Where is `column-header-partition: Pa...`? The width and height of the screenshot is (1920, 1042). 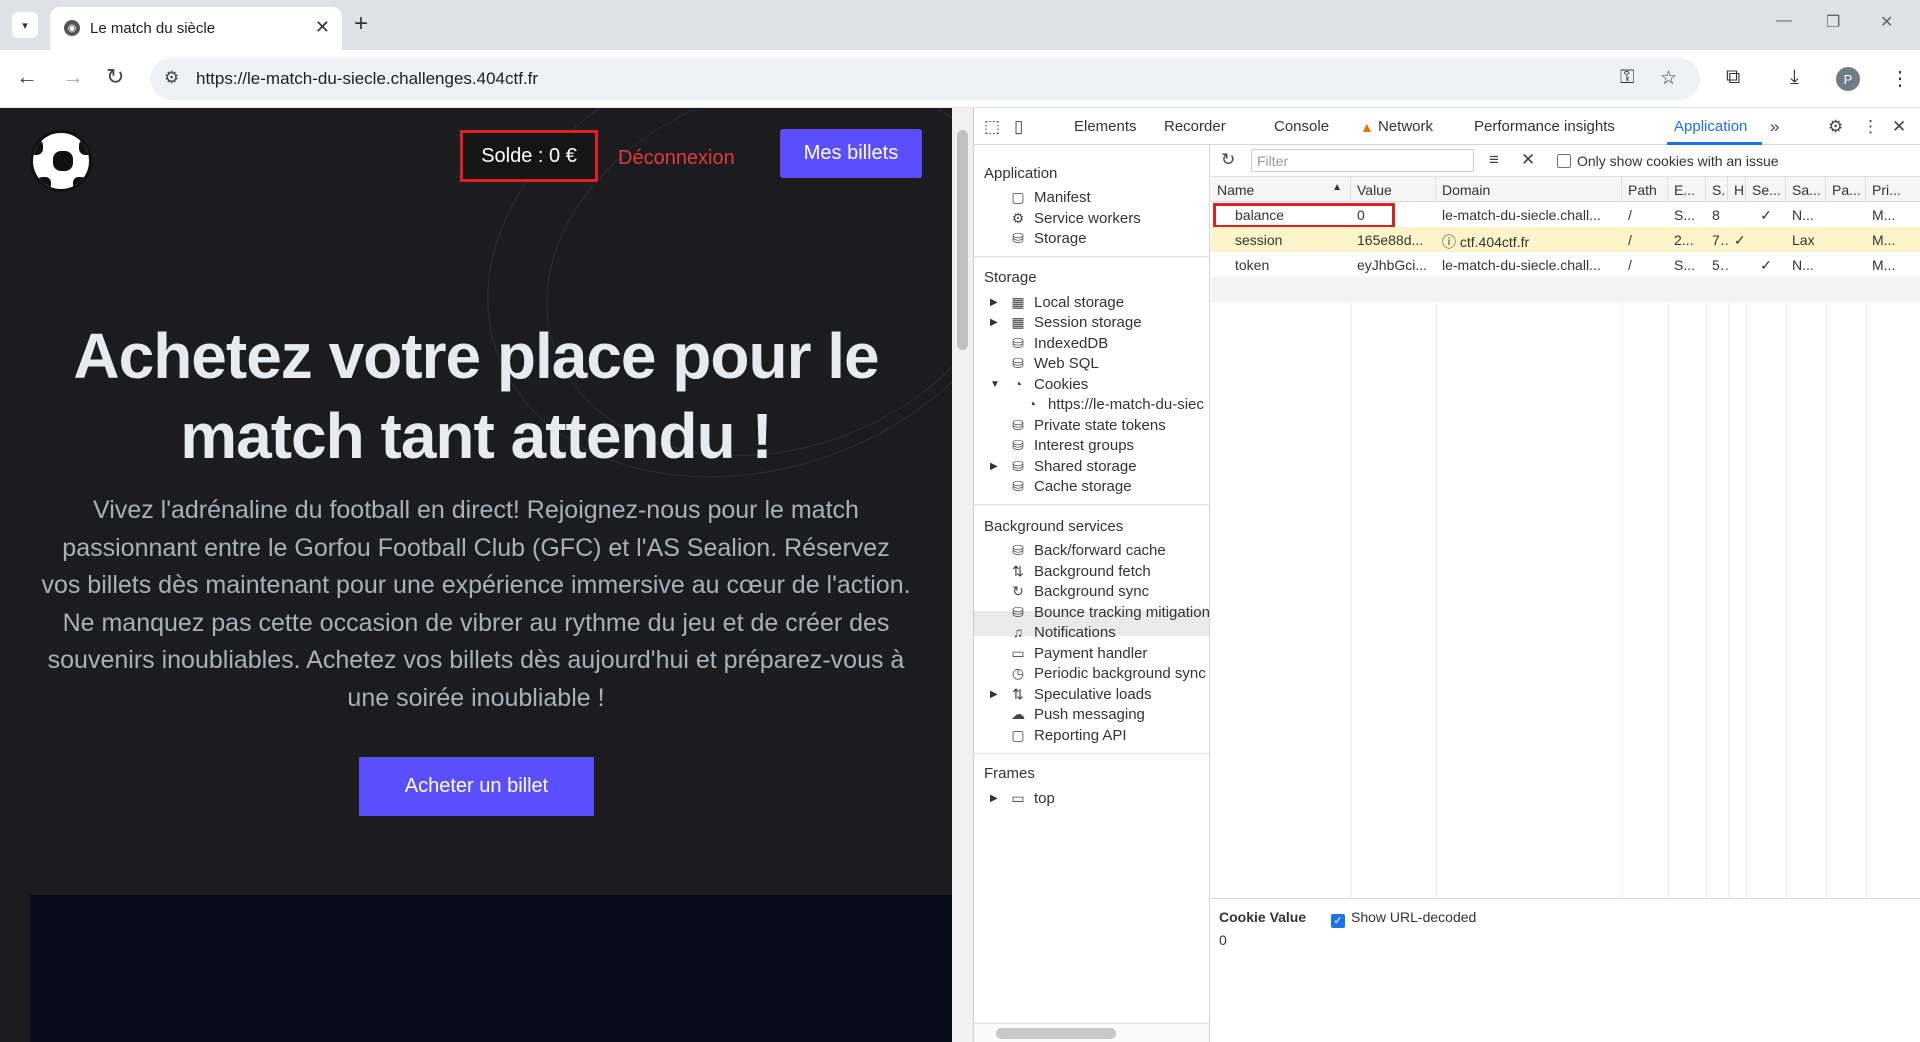 column-header-partition: Pa... is located at coordinates (1846, 189).